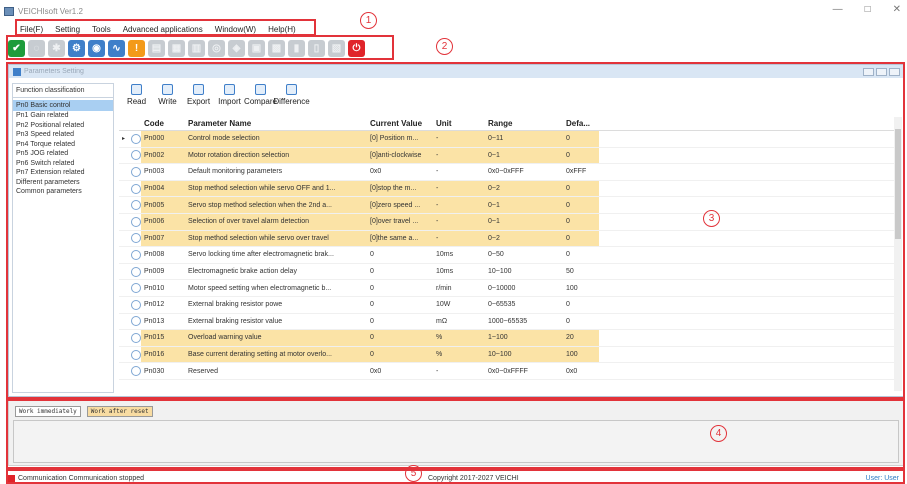 The image size is (907, 484). I want to click on annotation-4: 4, so click(718, 433).